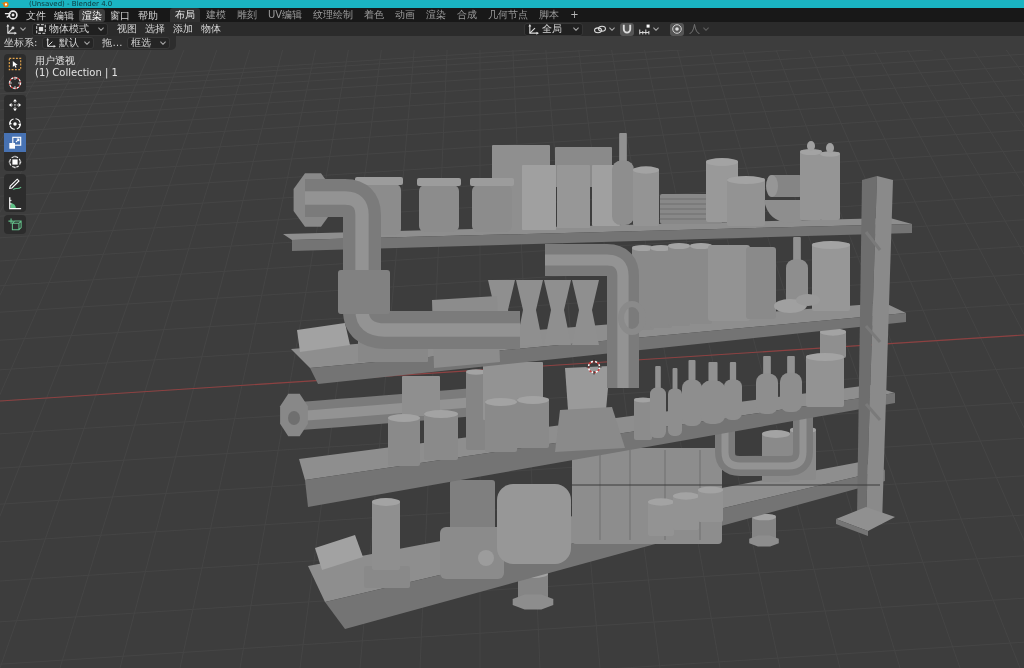  Describe the element at coordinates (11, 15) in the screenshot. I see `logo-icon` at that location.